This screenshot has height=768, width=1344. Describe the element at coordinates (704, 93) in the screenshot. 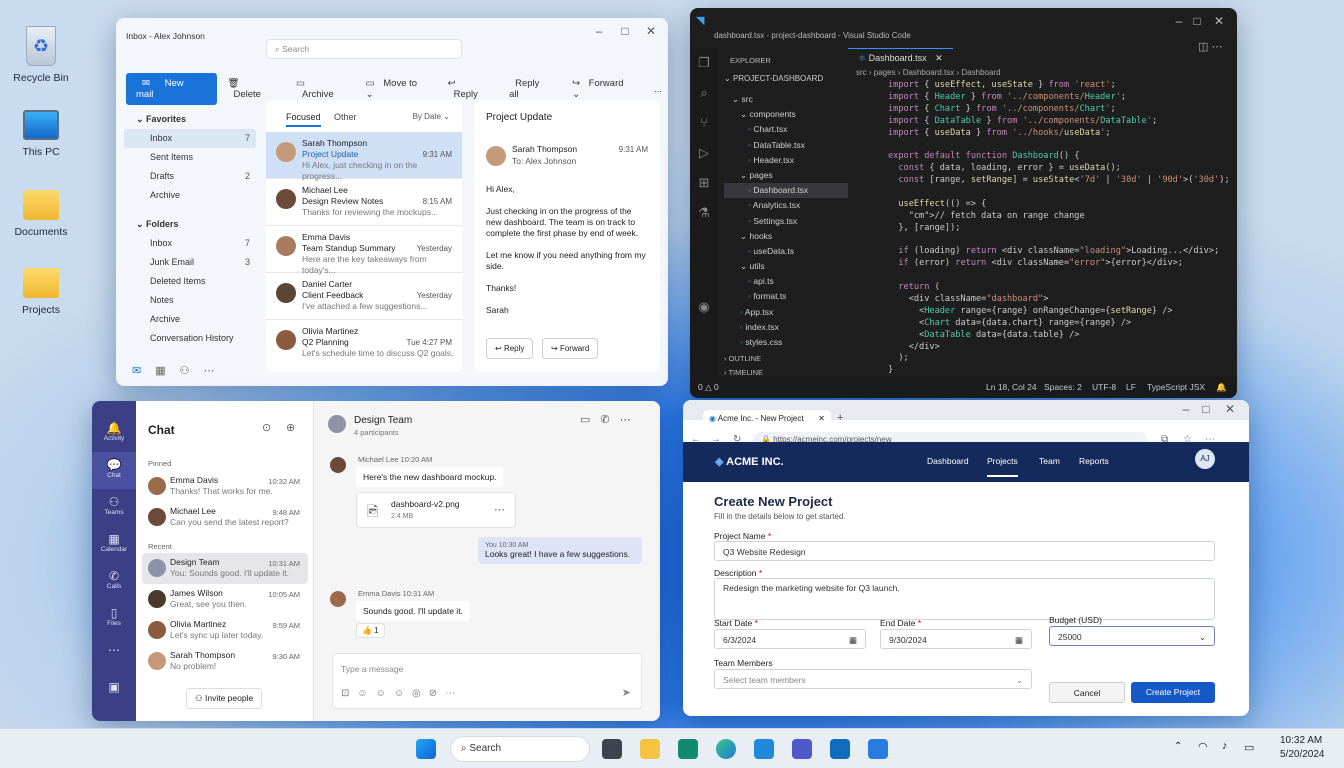

I see `search-icon: ⌕` at that location.